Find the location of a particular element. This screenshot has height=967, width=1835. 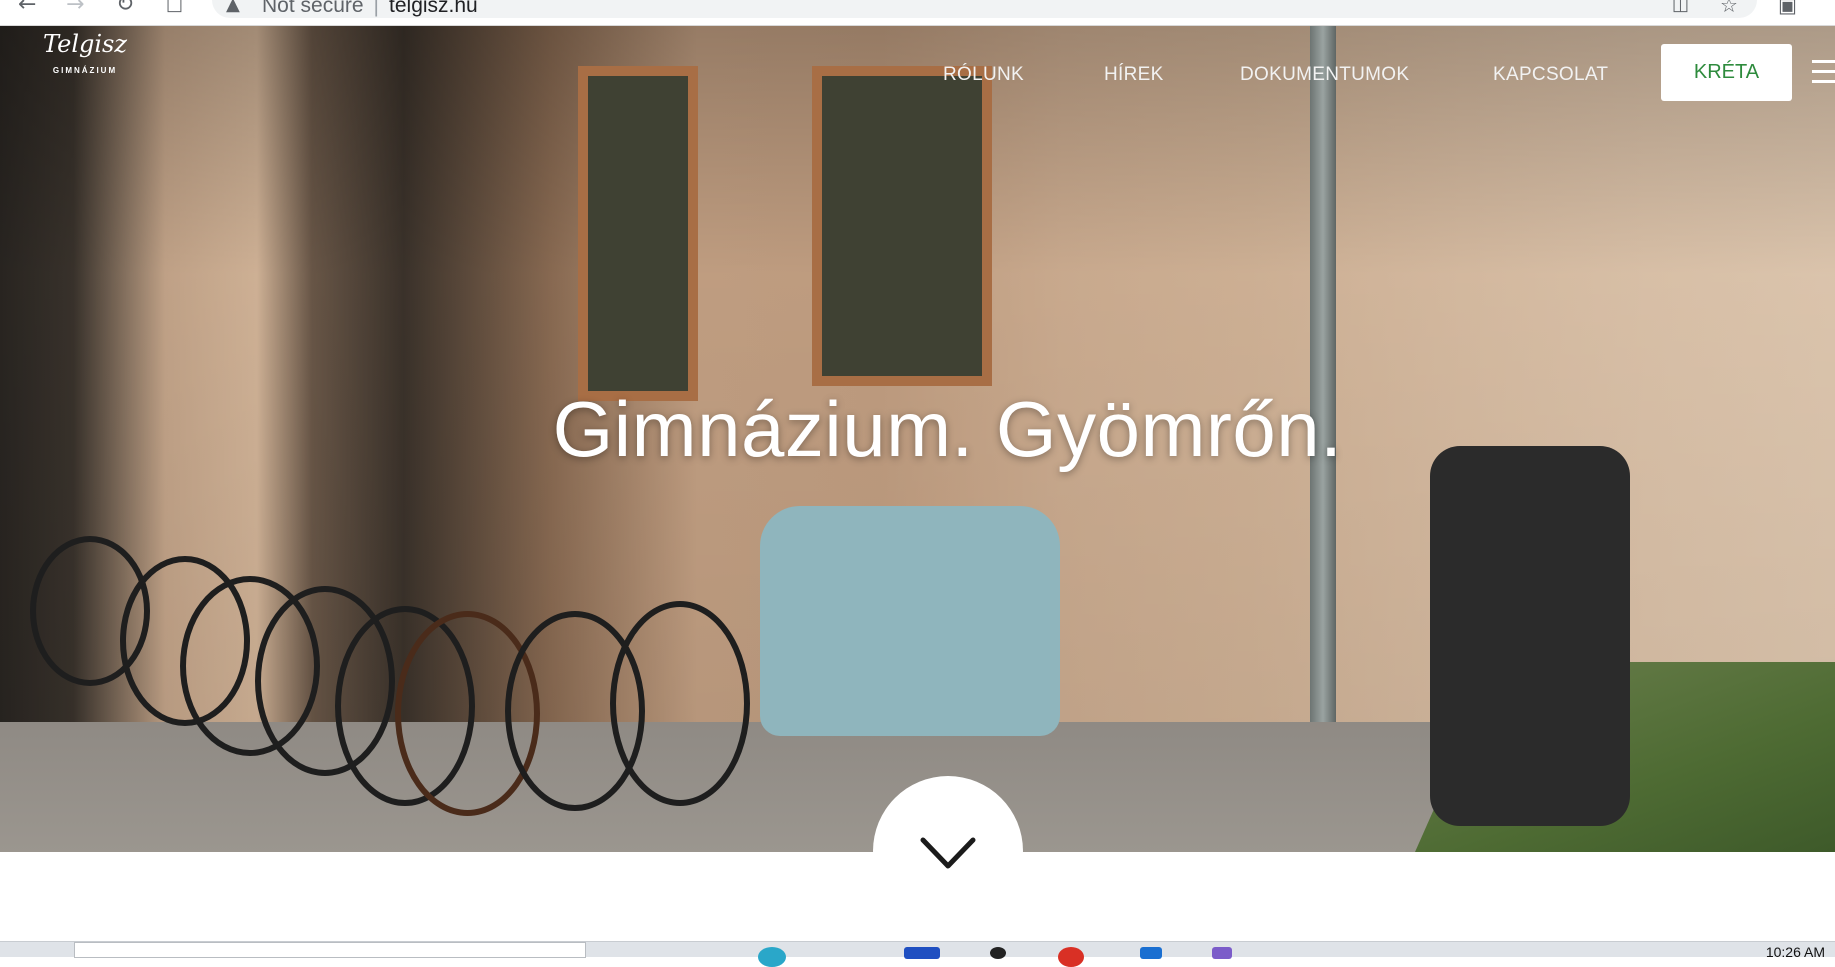

nav-item-rolunk: RÓLUNK is located at coordinates (983, 75).